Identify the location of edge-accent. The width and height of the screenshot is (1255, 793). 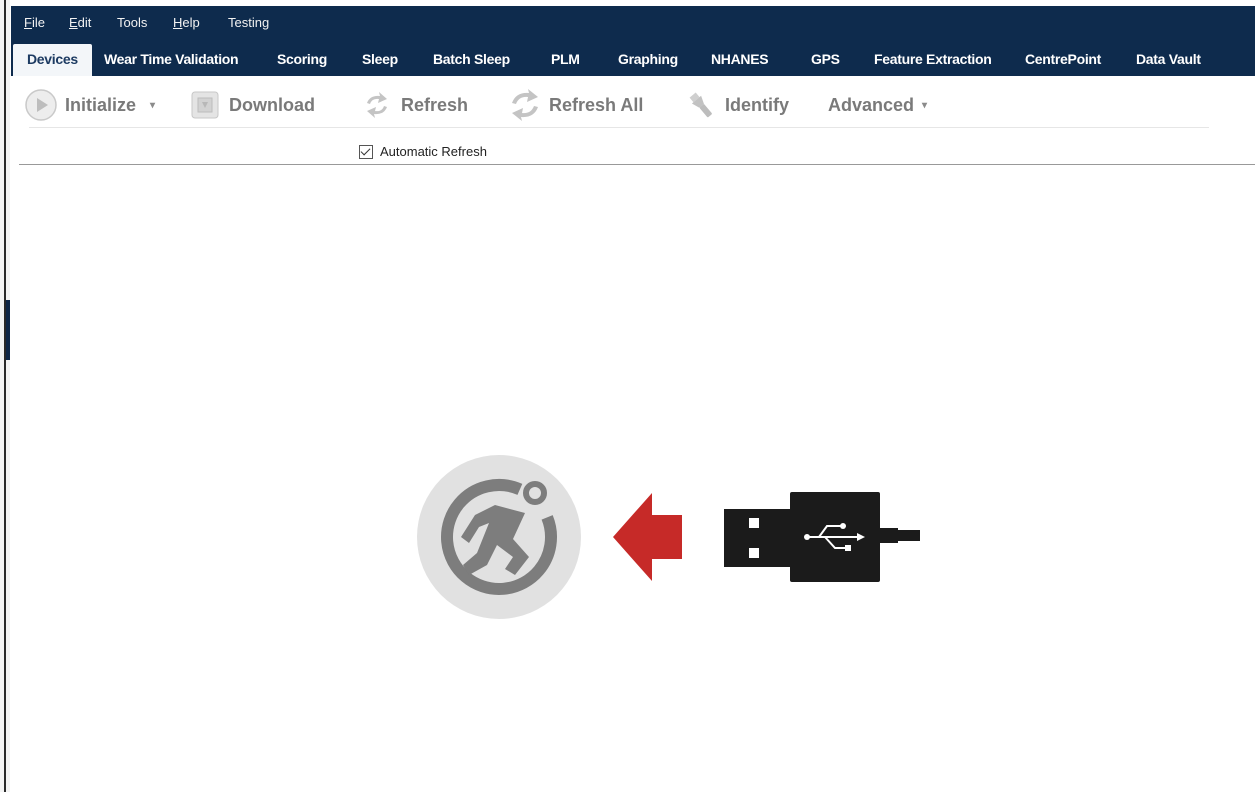
(8, 330).